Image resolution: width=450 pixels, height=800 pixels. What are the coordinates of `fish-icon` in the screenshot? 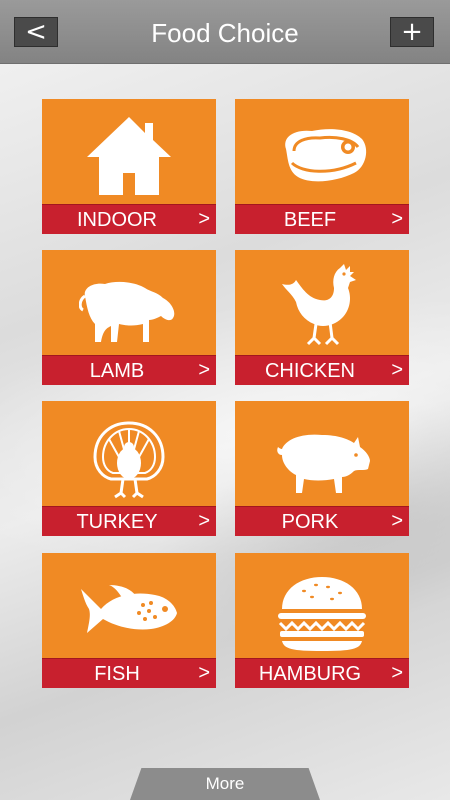 It's located at (129, 609).